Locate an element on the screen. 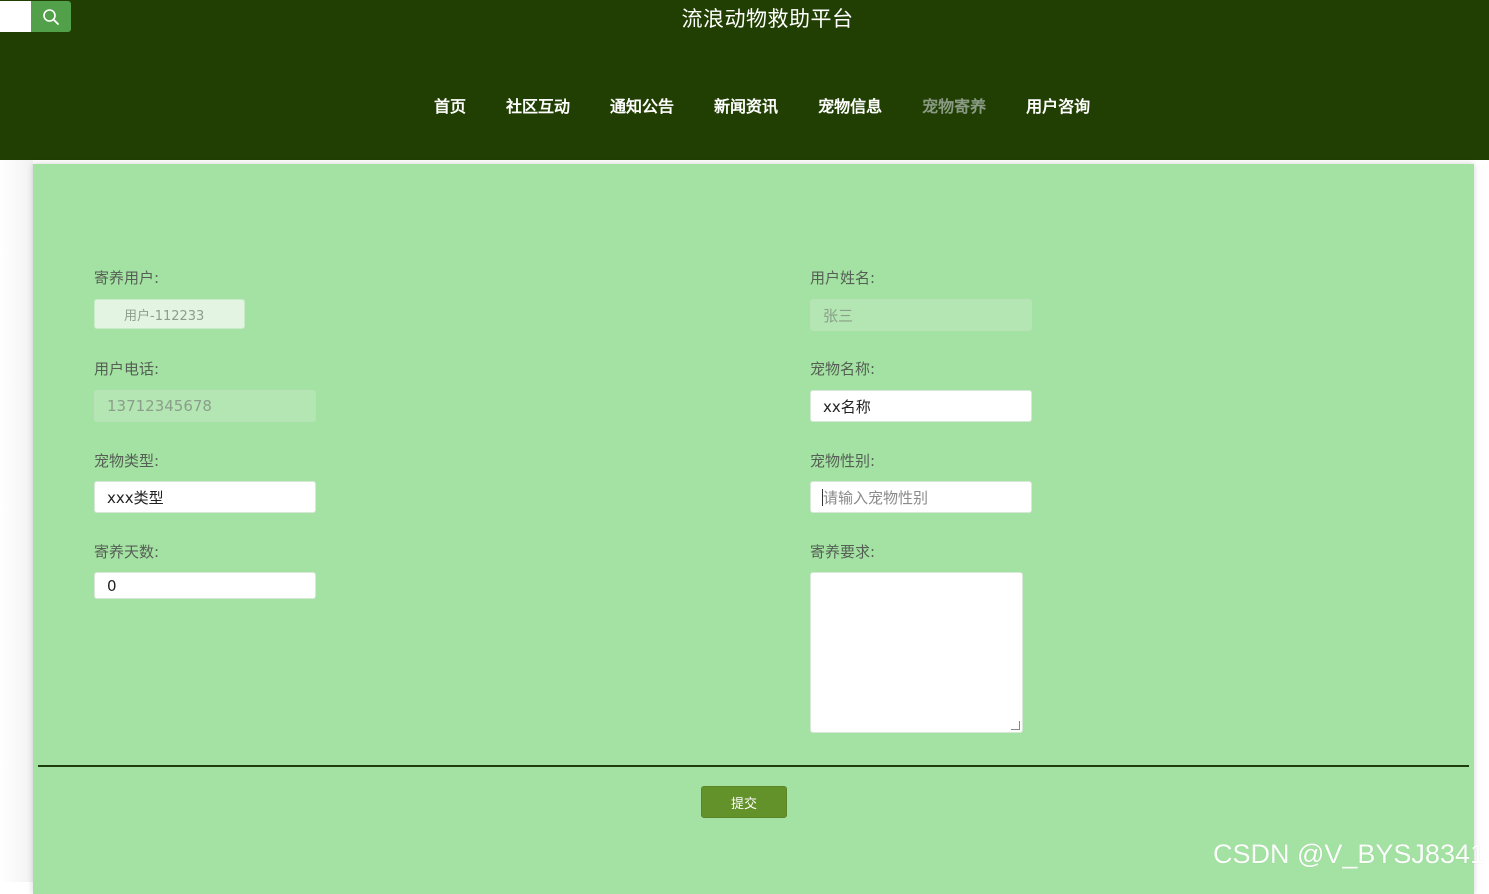 The height and width of the screenshot is (894, 1489). nav-notices: 通知公告 is located at coordinates (642, 107).